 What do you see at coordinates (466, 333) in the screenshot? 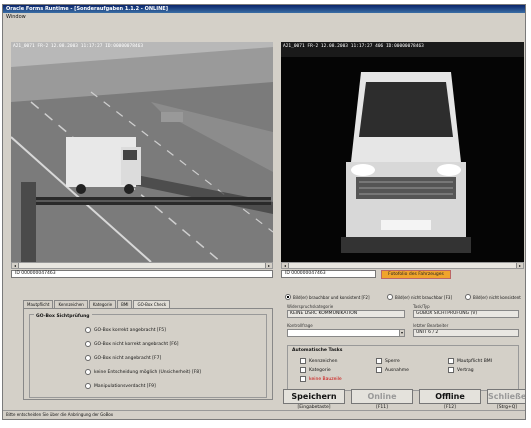
I see `letzter-bearbeiter-field: UNIT 6 / 2` at bounding box center [466, 333].